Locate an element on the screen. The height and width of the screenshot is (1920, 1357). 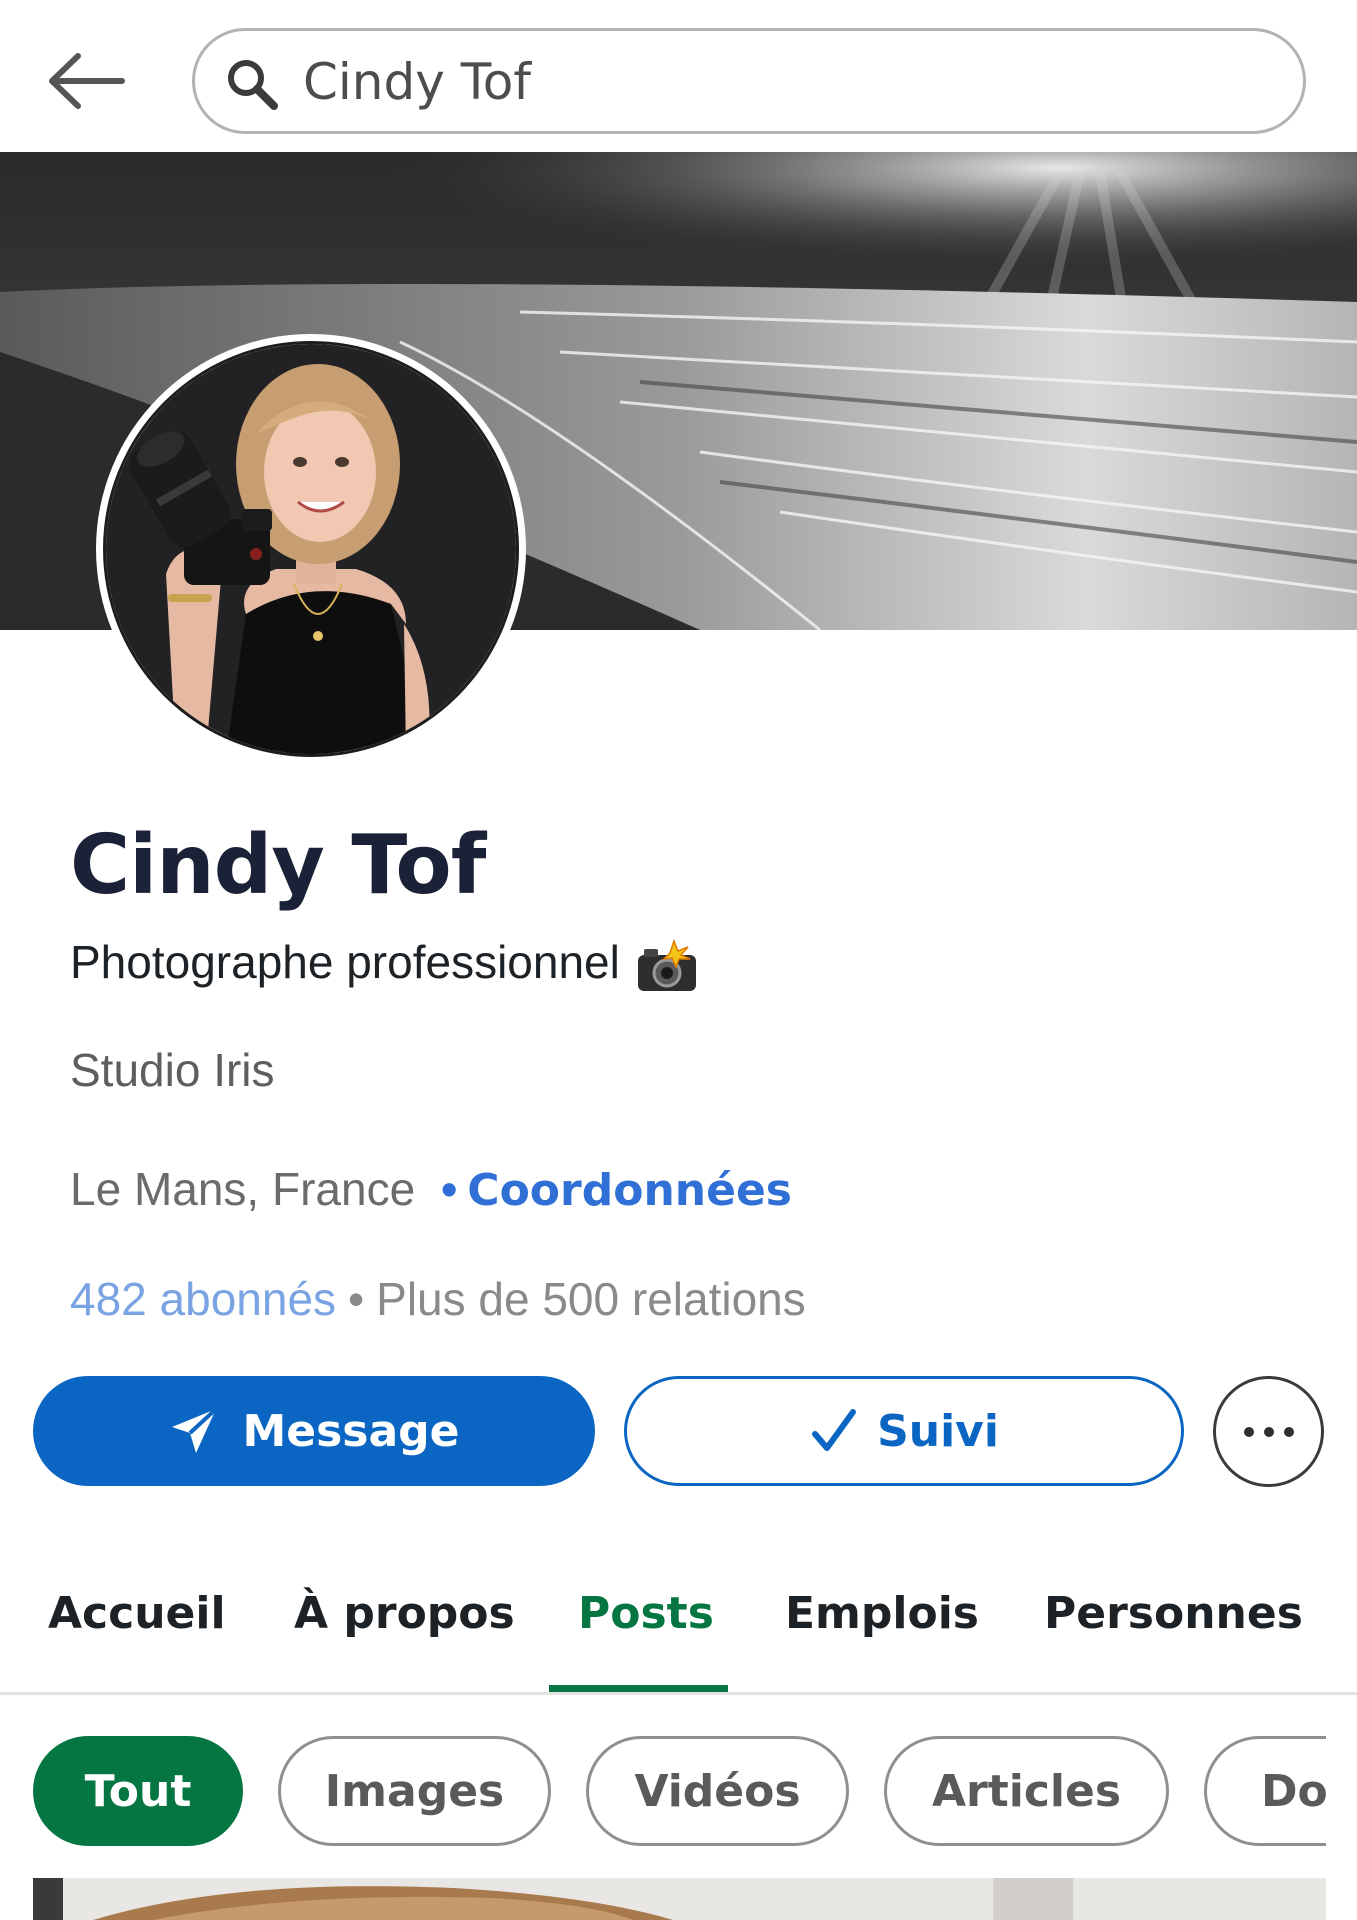
paper-plane-icon is located at coordinates (195, 1430).